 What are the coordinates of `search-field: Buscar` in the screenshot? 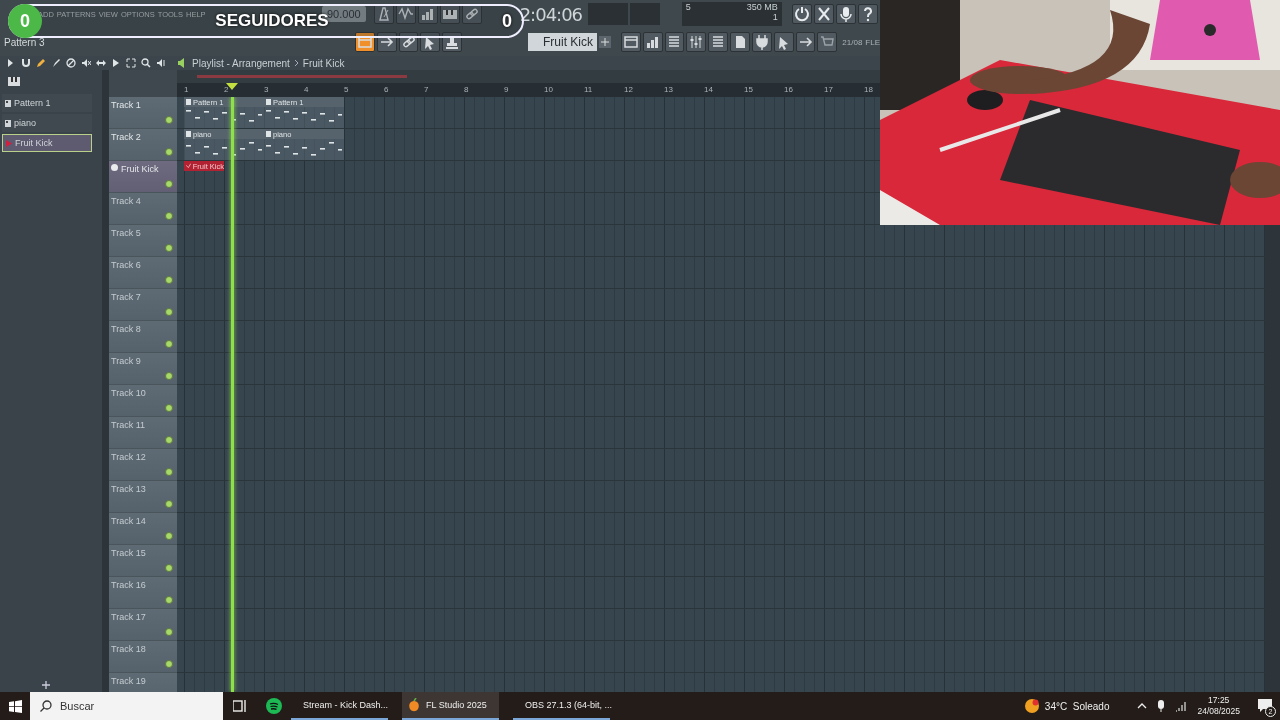 It's located at (126, 706).